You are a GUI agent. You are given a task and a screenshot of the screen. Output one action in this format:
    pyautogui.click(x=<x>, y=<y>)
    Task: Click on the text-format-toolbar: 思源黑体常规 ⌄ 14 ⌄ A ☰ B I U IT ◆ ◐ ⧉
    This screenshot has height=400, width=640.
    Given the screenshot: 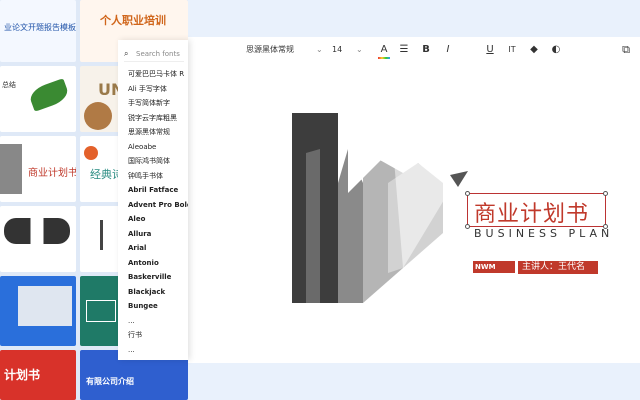 What is the action you would take?
    pyautogui.click(x=414, y=50)
    